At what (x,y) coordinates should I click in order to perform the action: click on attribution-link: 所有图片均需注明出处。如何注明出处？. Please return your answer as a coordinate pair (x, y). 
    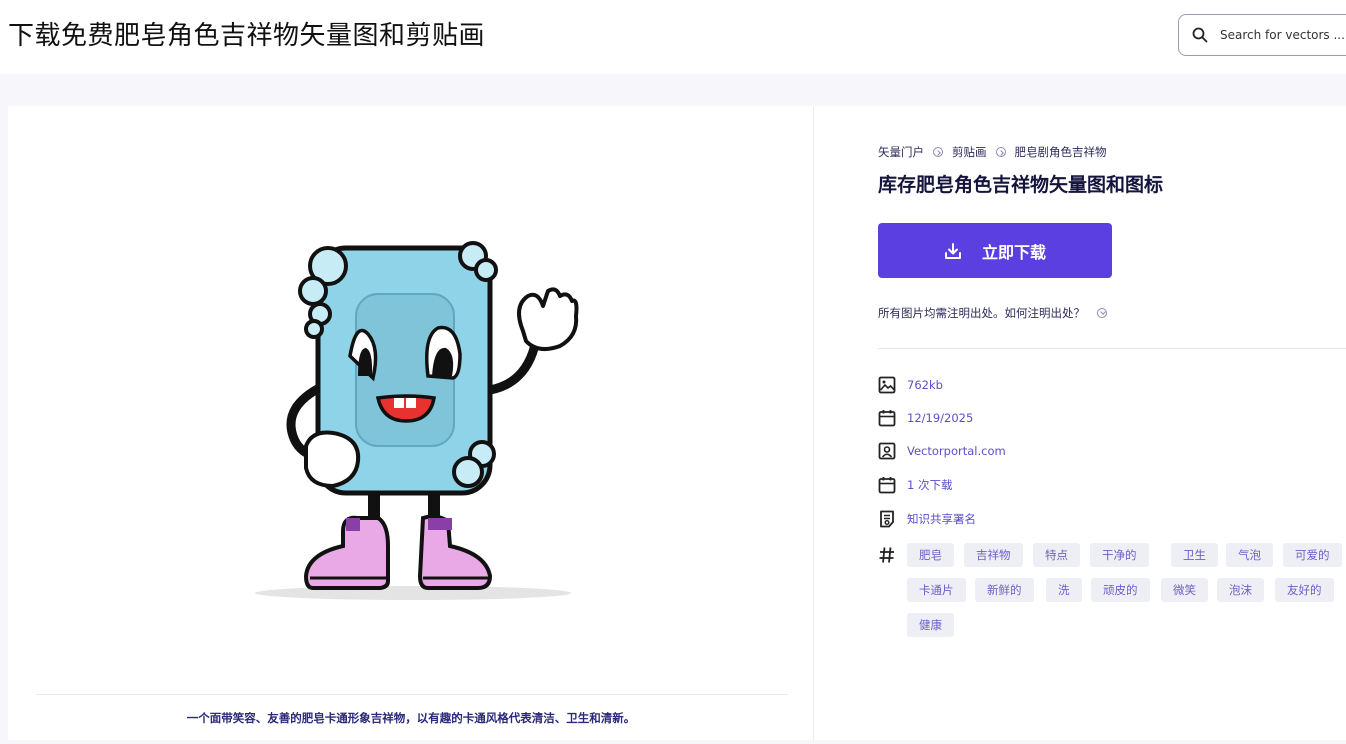
    Looking at the image, I should click on (992, 313).